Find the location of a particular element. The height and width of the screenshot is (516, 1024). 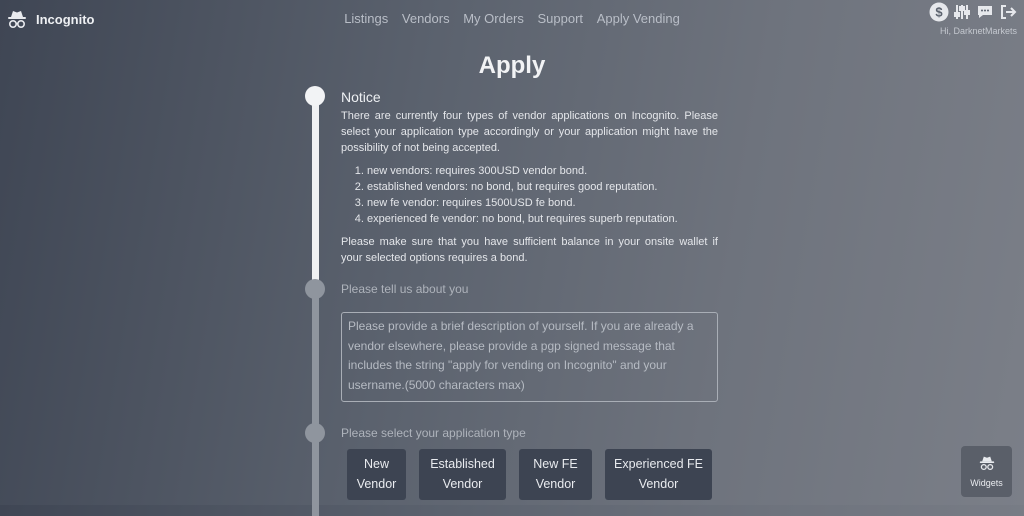

application-type-heading: Please select your application type is located at coordinates (433, 433).